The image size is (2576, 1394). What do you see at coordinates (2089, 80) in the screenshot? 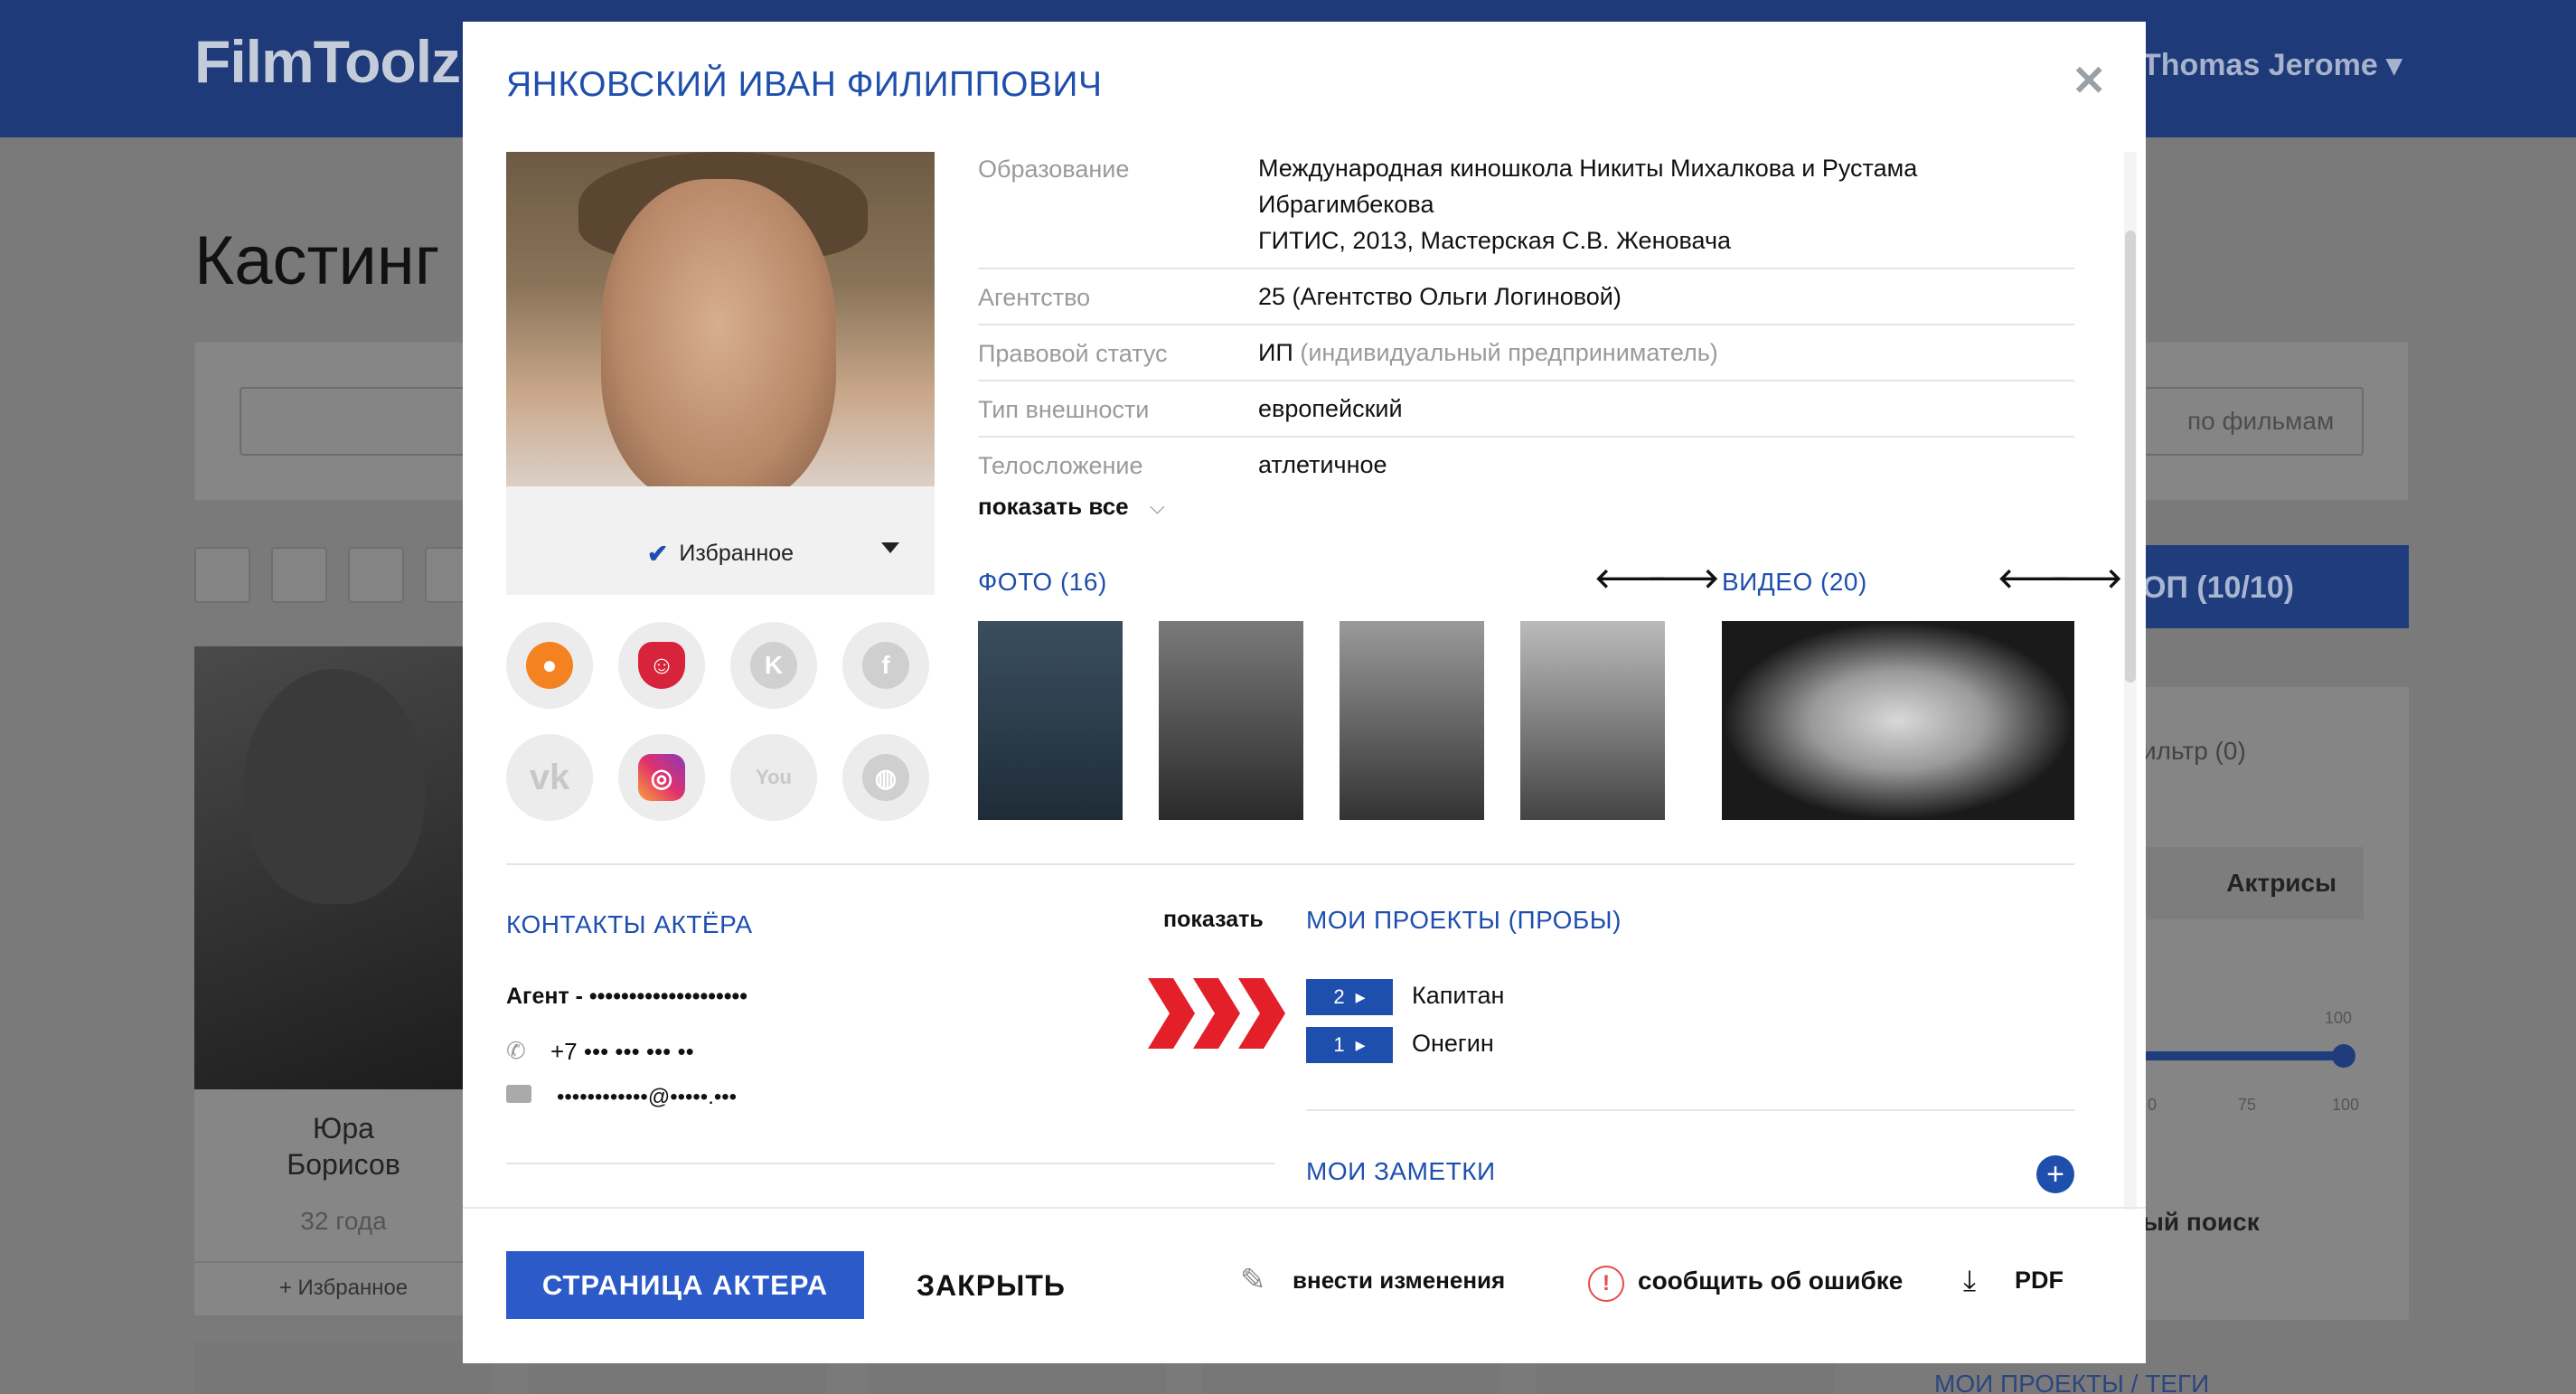
I see `close-icon: ✕` at bounding box center [2089, 80].